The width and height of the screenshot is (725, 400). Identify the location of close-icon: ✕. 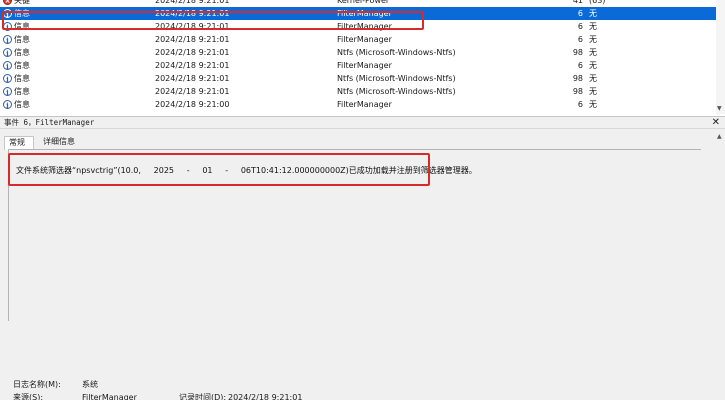
(716, 122).